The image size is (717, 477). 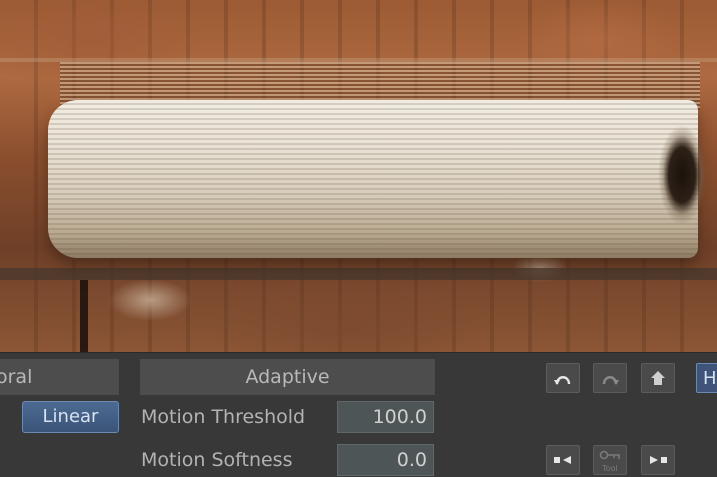 What do you see at coordinates (385, 417) in the screenshot?
I see `motion-threshold-field: 100.0` at bounding box center [385, 417].